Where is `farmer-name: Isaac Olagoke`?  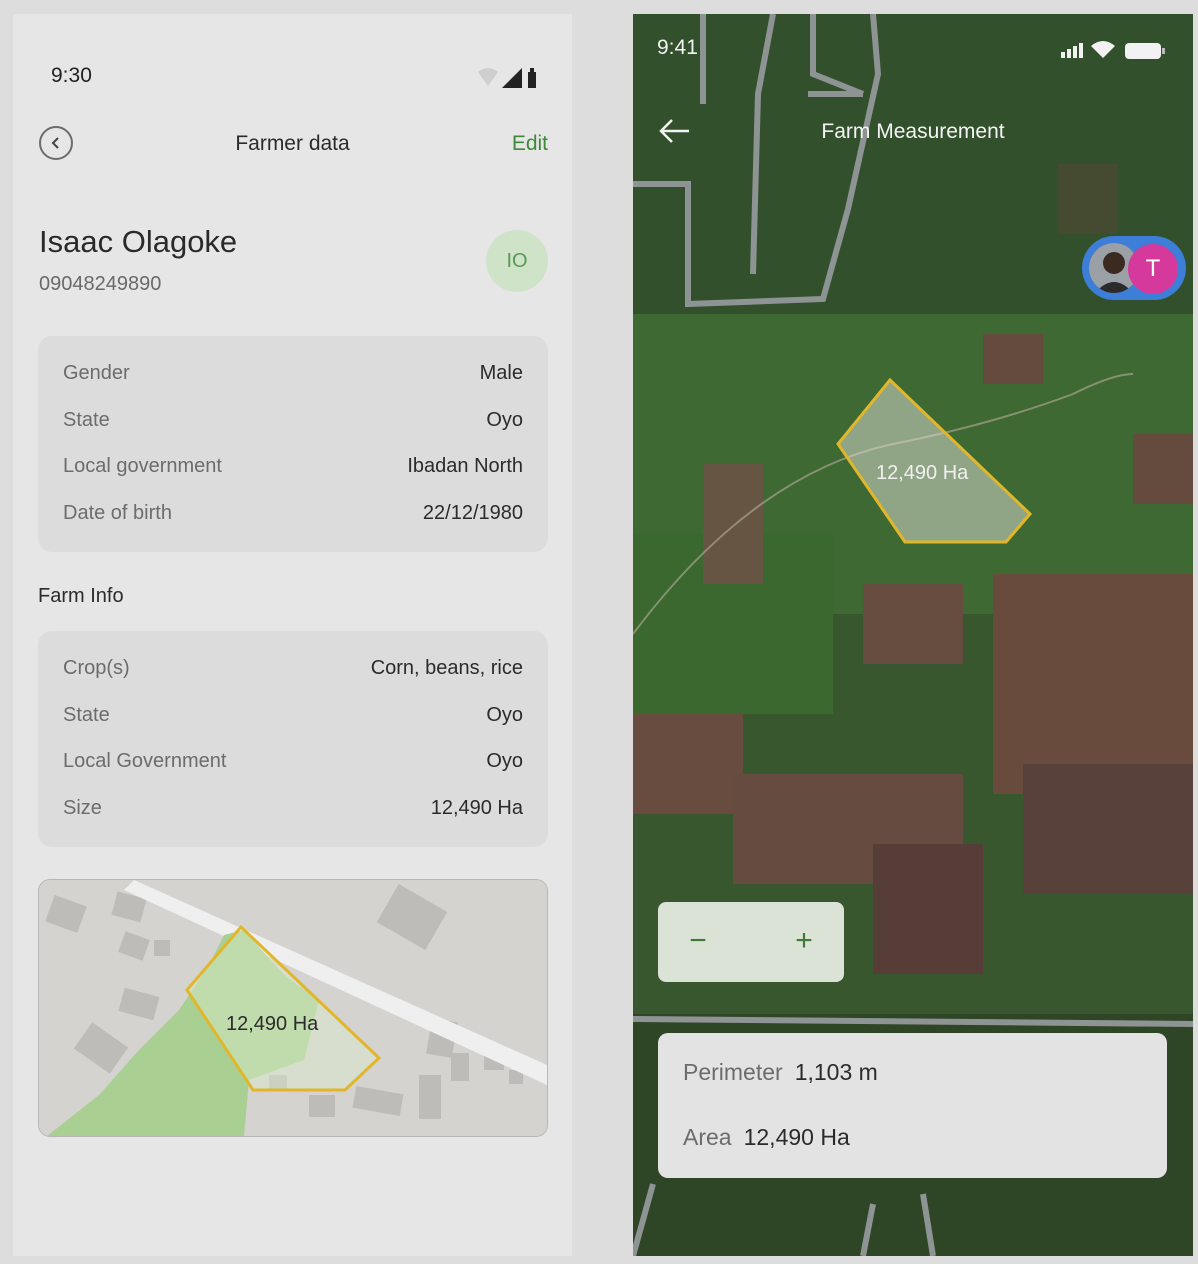
farmer-name: Isaac Olagoke is located at coordinates (138, 241).